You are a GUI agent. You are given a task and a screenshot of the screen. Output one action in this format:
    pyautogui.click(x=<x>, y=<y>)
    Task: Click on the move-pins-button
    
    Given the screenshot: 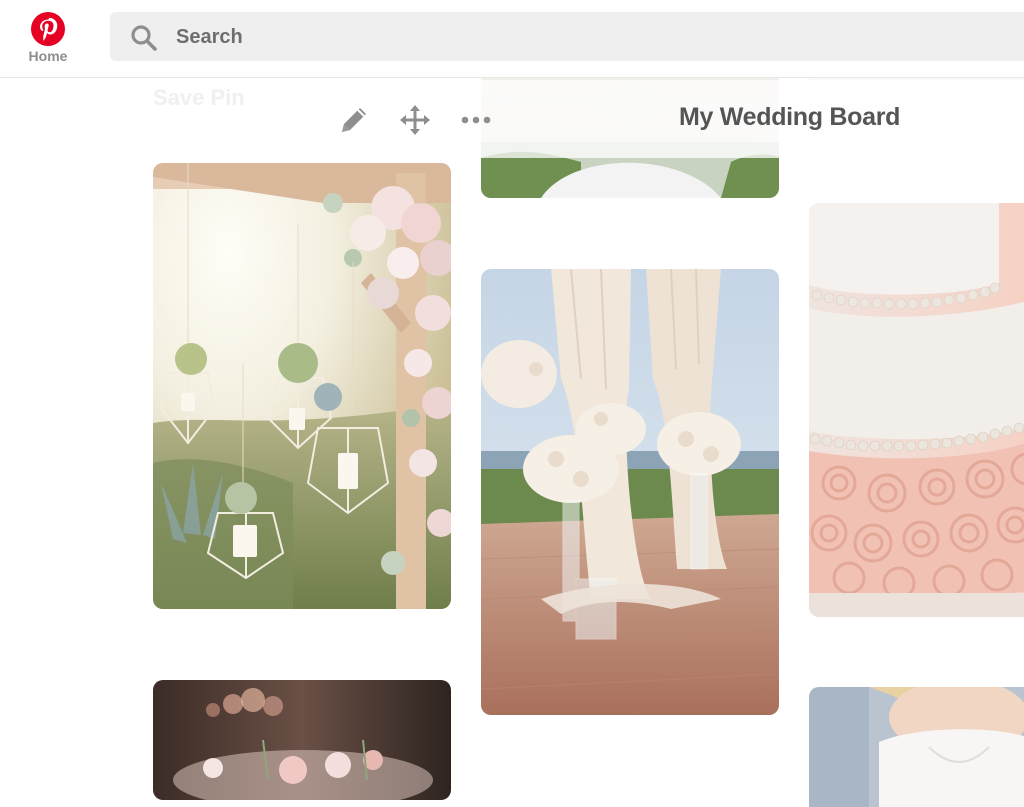 What is the action you would take?
    pyautogui.click(x=415, y=120)
    